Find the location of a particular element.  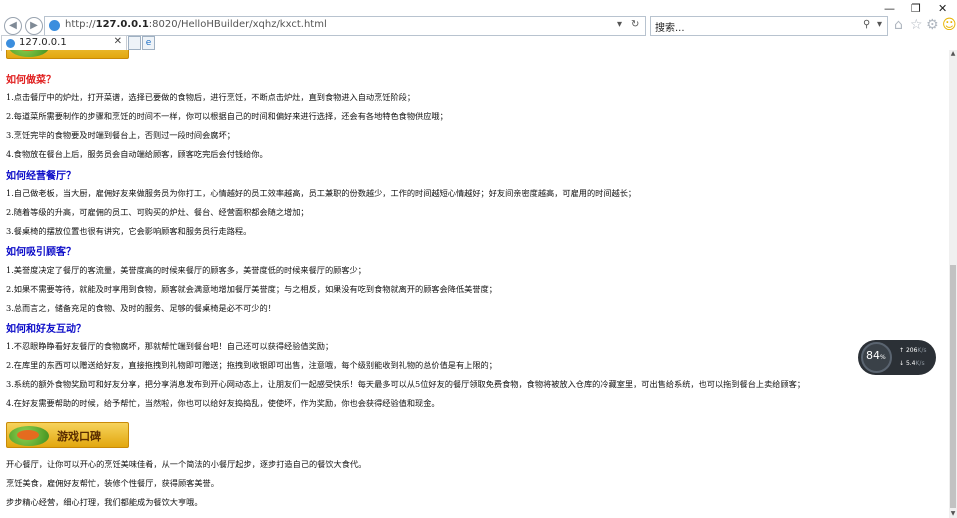

new-tab-icon is located at coordinates (134, 43).